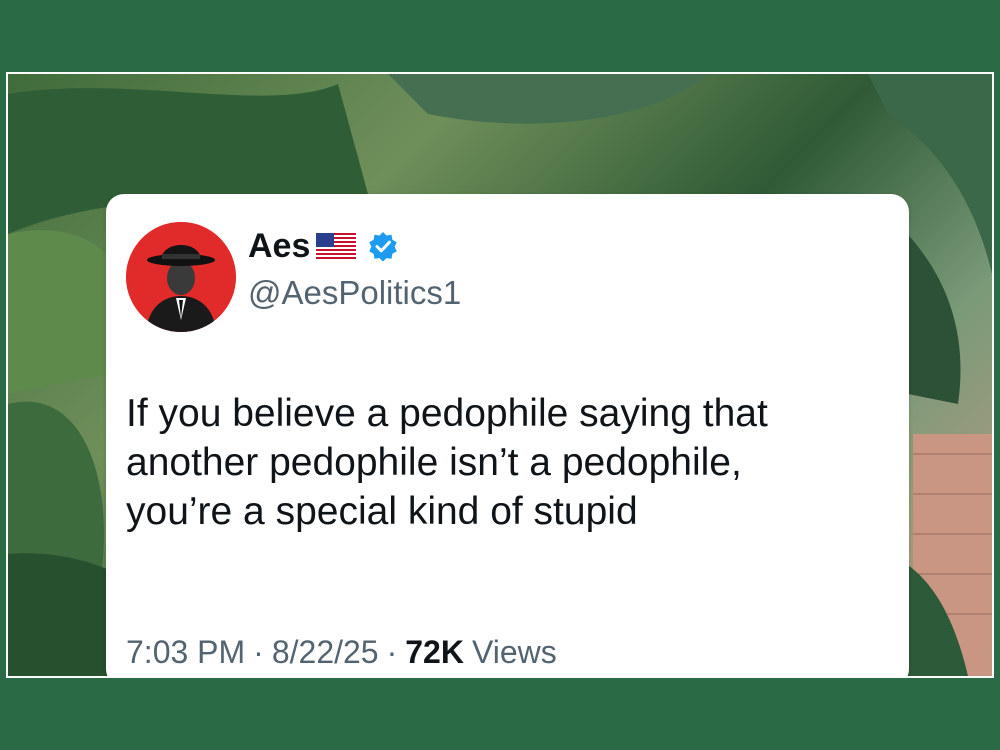  What do you see at coordinates (383, 246) in the screenshot?
I see `verified-badge-icon` at bounding box center [383, 246].